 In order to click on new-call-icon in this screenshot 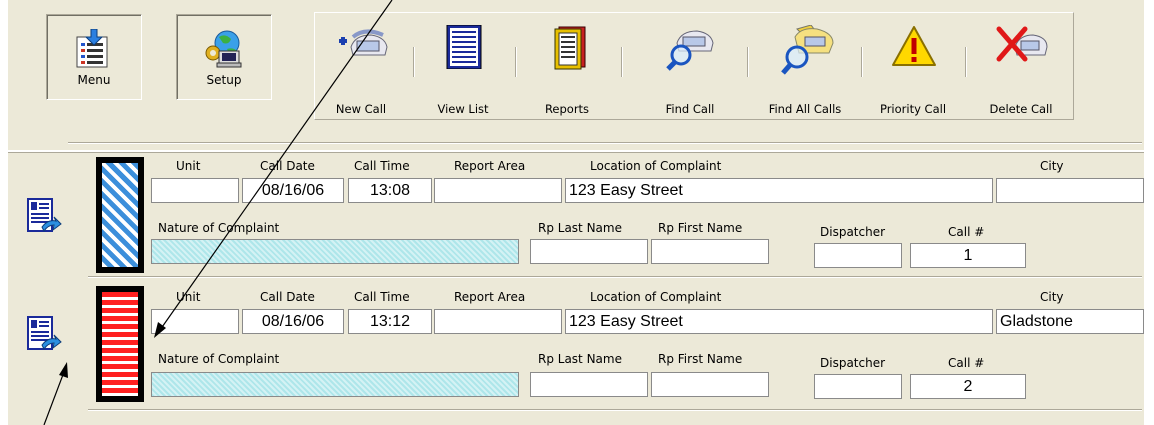, I will do `click(363, 42)`.